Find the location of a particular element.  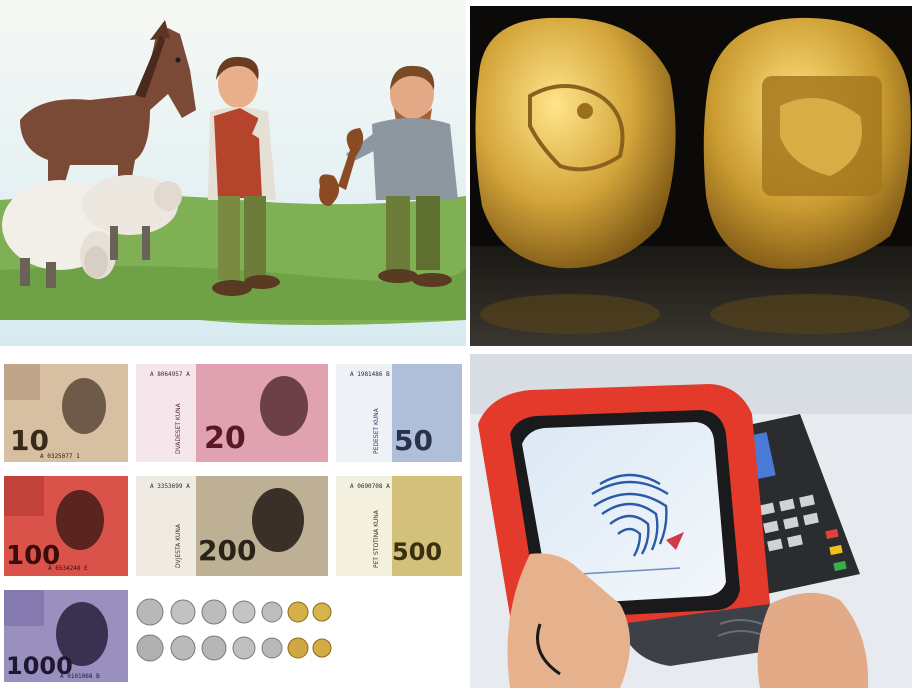

banknote-500: 500 A 0690708 A PET STOTINA KUNA is located at coordinates (399, 526).